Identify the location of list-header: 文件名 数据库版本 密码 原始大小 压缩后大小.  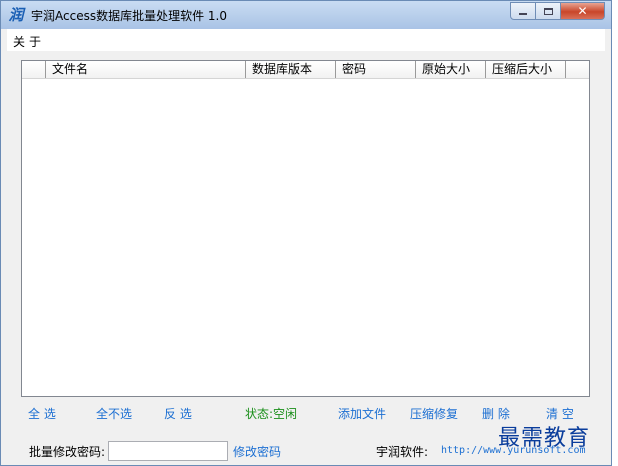
(305, 70).